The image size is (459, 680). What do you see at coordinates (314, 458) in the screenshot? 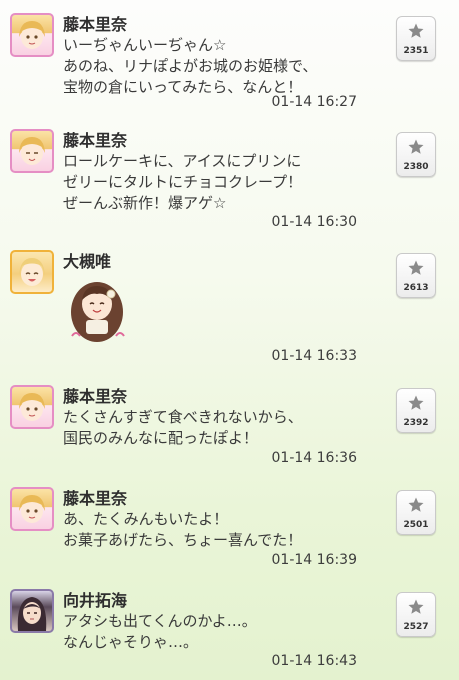
I see `timestamp: 01-14 16:36` at bounding box center [314, 458].